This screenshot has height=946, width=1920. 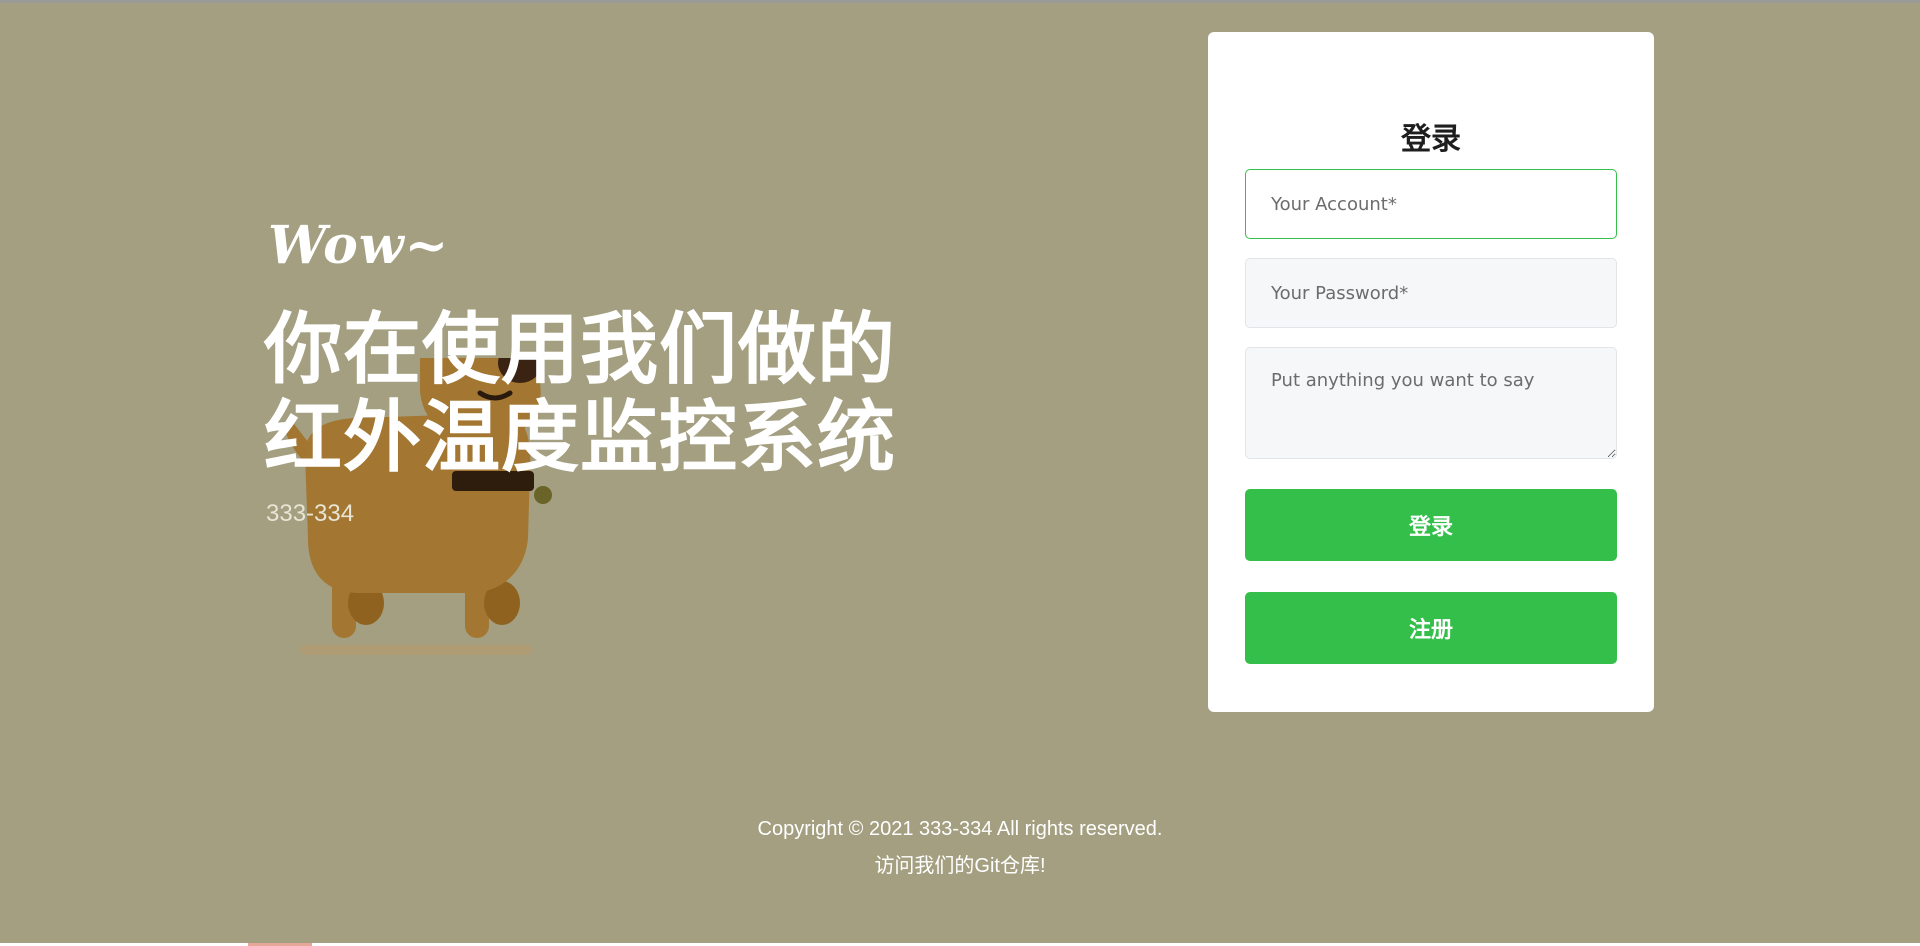 I want to click on hero-headline: 你在使用我们做的 红外温度监控系统, so click(x=594, y=394).